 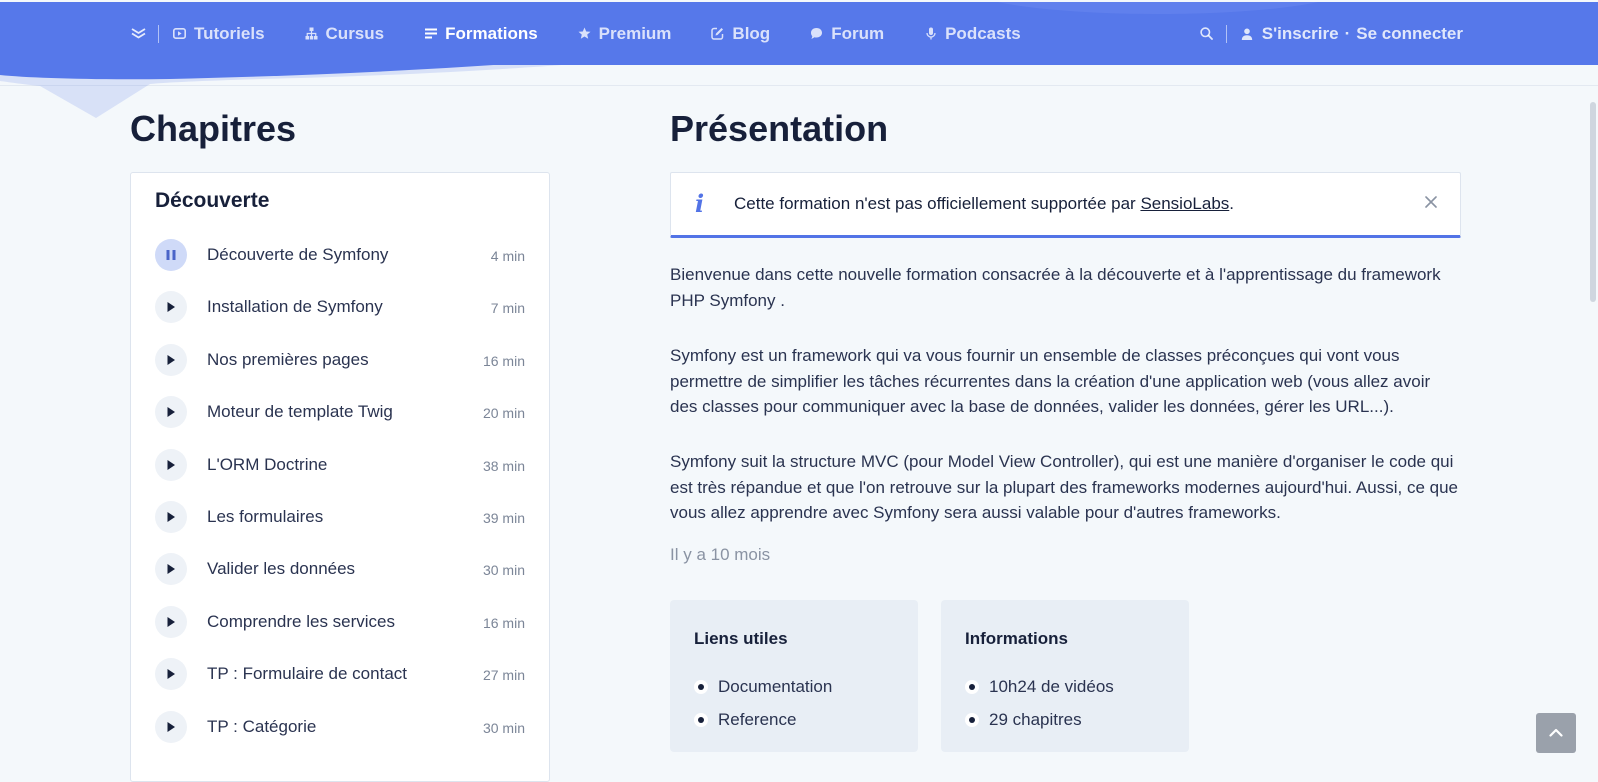 I want to click on login-link: Se connecter, so click(x=1409, y=34).